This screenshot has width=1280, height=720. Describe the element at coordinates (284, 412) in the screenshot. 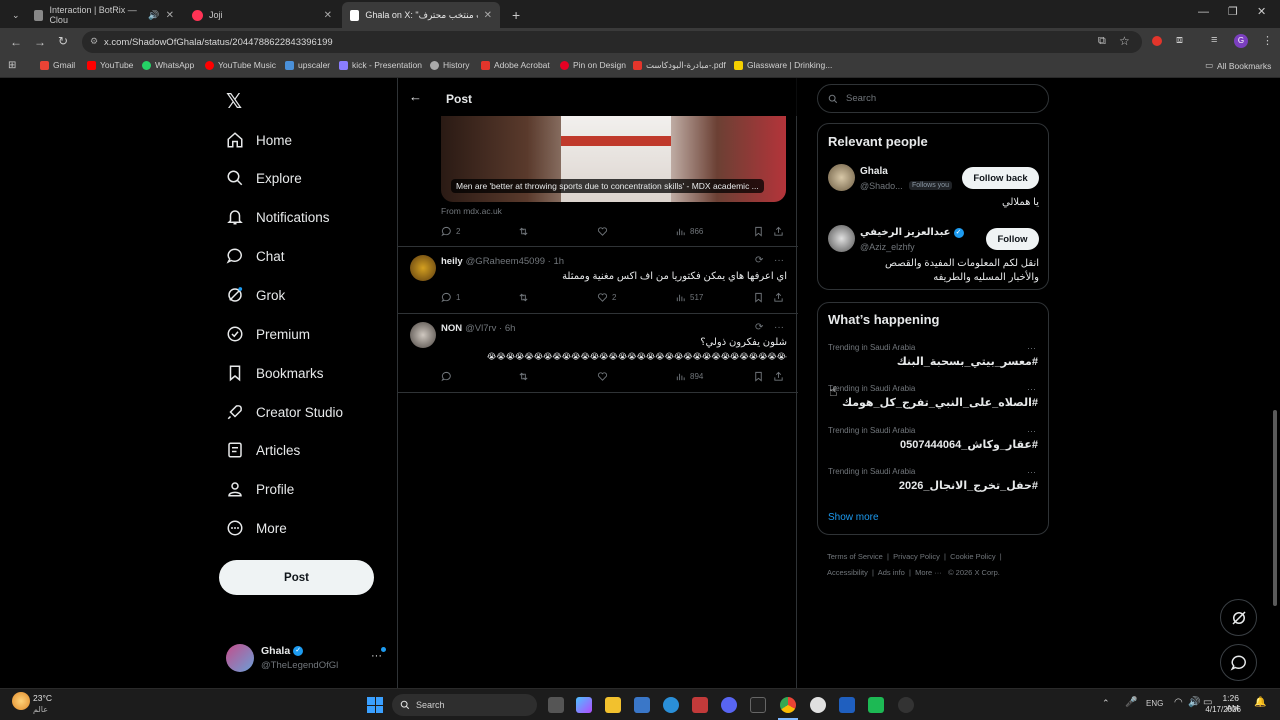

I see `nav-creator-studio: Creator Studio` at that location.